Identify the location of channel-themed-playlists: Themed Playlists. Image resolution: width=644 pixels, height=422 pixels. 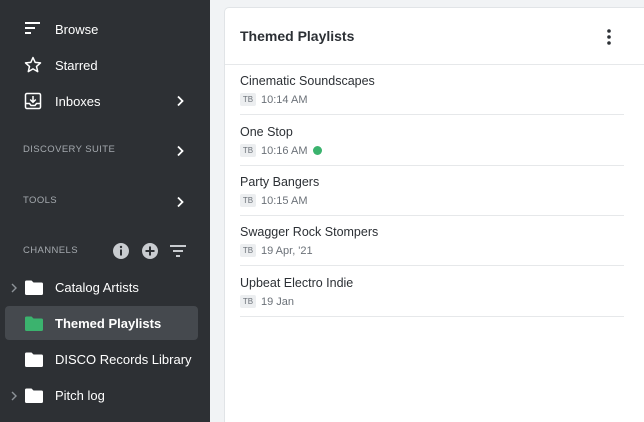
(105, 324).